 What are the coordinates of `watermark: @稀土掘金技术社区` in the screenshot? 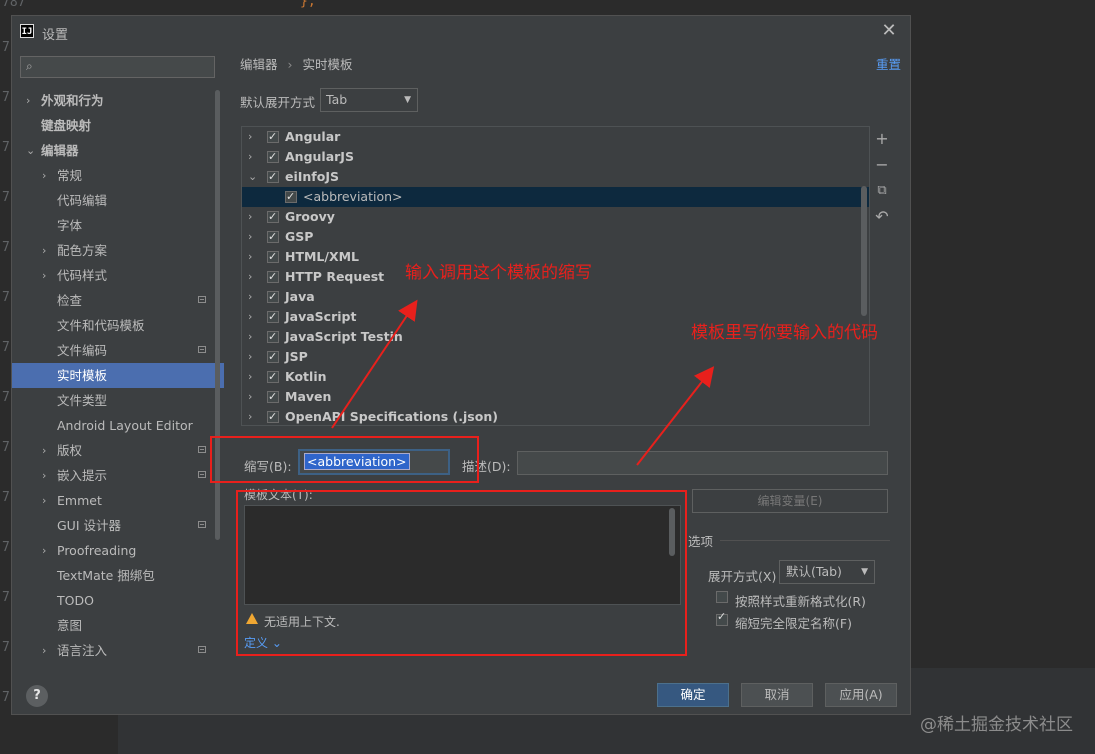 It's located at (996, 725).